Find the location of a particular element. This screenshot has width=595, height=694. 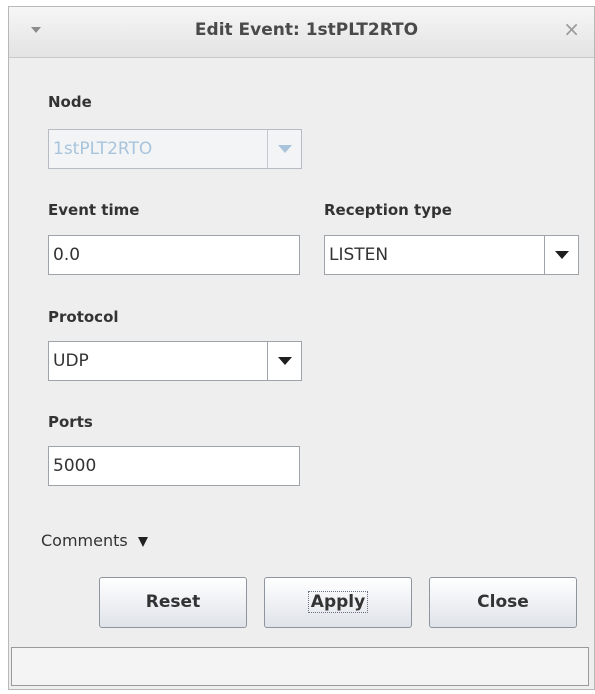

reception-type-combobox: LISTEN is located at coordinates (451, 255).